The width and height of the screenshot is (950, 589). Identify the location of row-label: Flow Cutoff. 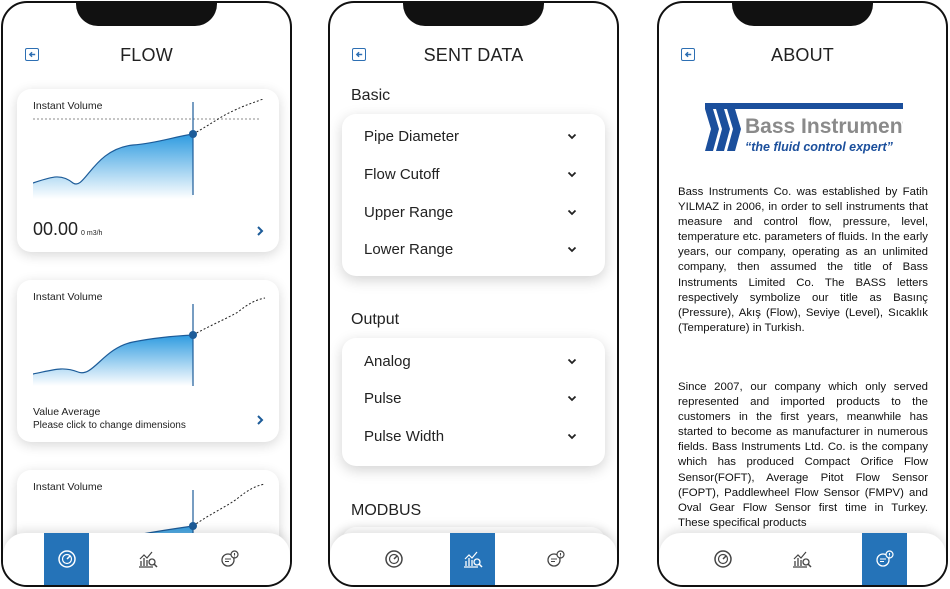
(402, 174).